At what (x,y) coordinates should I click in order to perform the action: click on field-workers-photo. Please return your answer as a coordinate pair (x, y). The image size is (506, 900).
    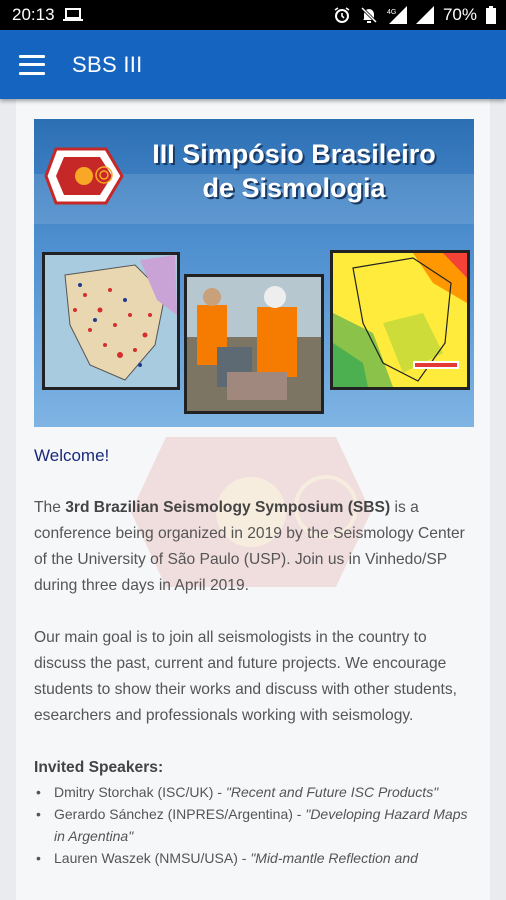
    Looking at the image, I should click on (254, 344).